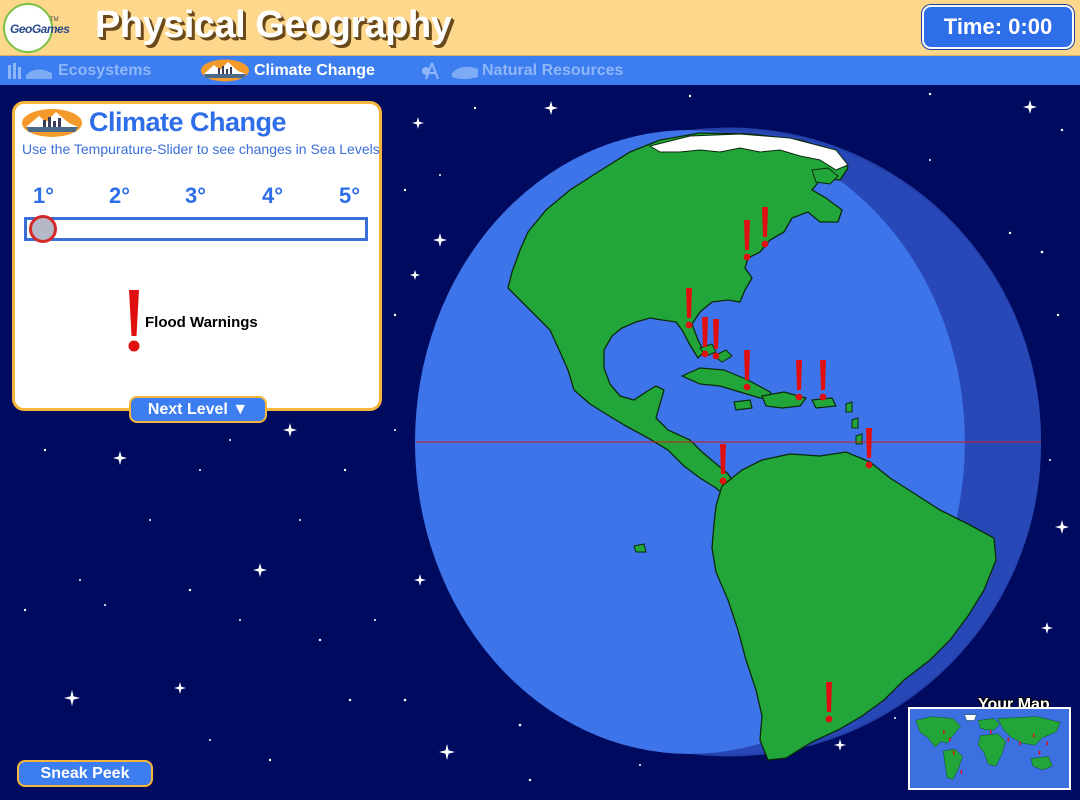 Image resolution: width=1080 pixels, height=800 pixels. I want to click on your-map-thumbnail, so click(989, 748).